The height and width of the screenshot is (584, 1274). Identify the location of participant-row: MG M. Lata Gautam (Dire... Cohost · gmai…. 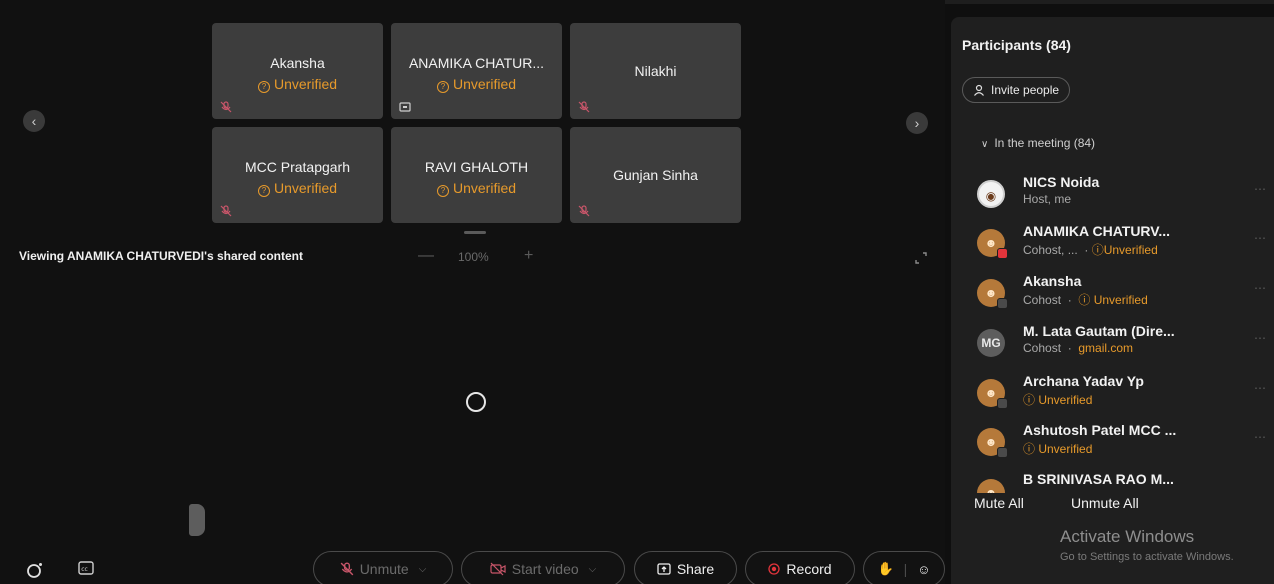
(1122, 346).